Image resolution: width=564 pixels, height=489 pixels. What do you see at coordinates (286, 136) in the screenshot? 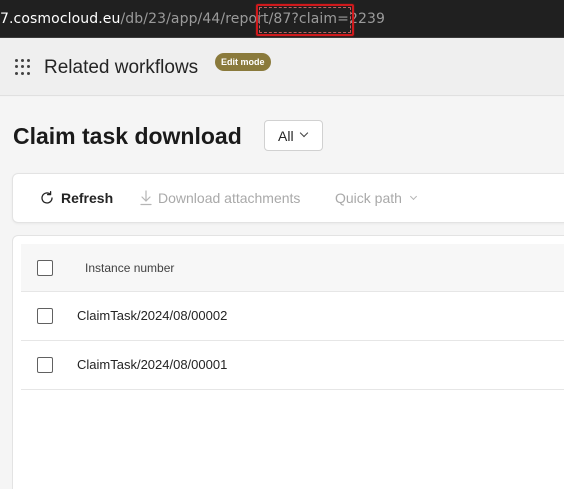
I see `filter-selected-value: All` at bounding box center [286, 136].